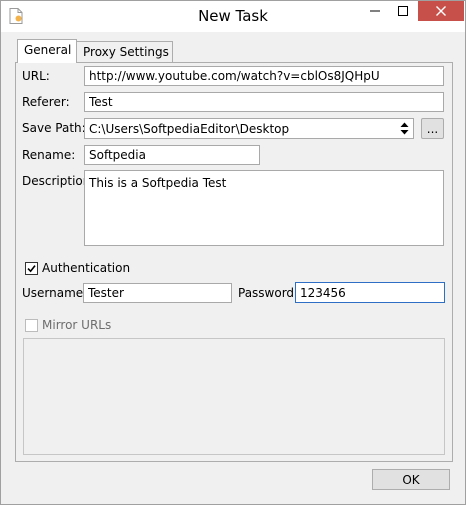 The width and height of the screenshot is (466, 505). What do you see at coordinates (411, 479) in the screenshot?
I see `ok-button: OK` at bounding box center [411, 479].